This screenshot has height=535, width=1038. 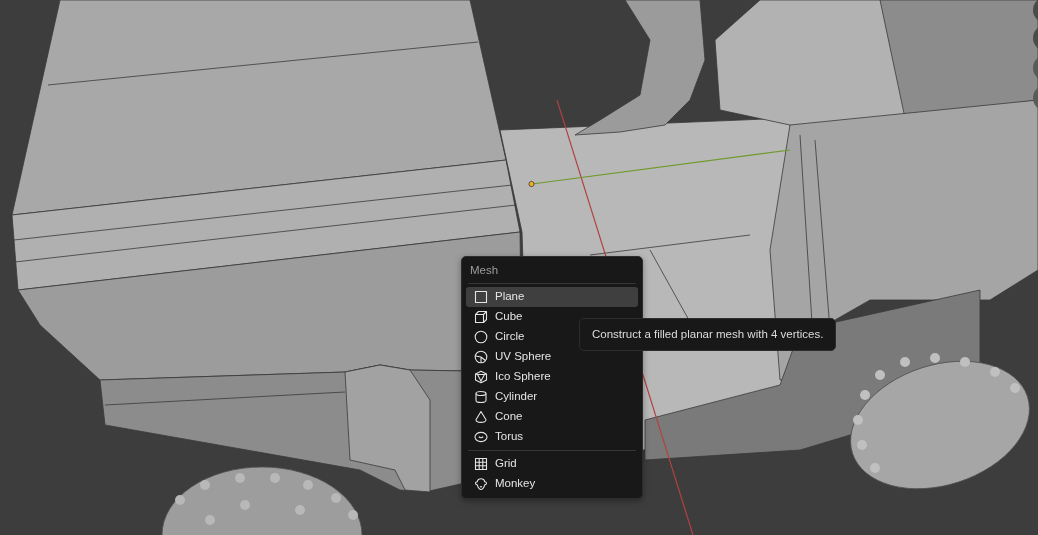 I want to click on menu-item: Ico Sphere, so click(x=552, y=377).